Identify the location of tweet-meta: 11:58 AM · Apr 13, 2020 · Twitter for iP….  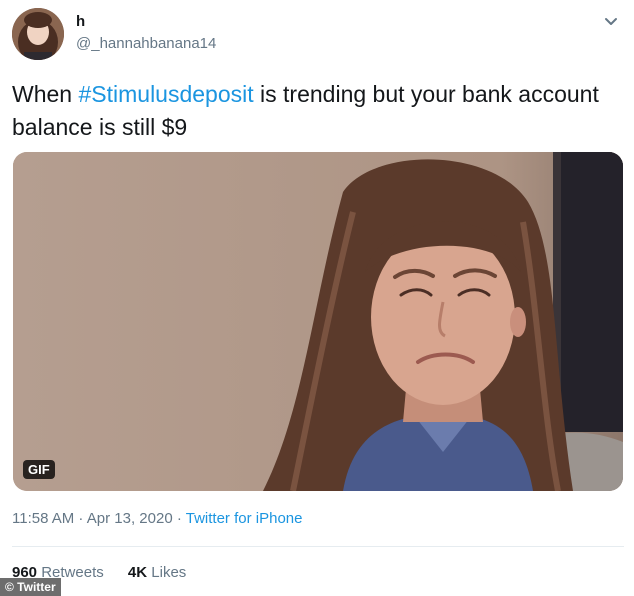
(157, 518).